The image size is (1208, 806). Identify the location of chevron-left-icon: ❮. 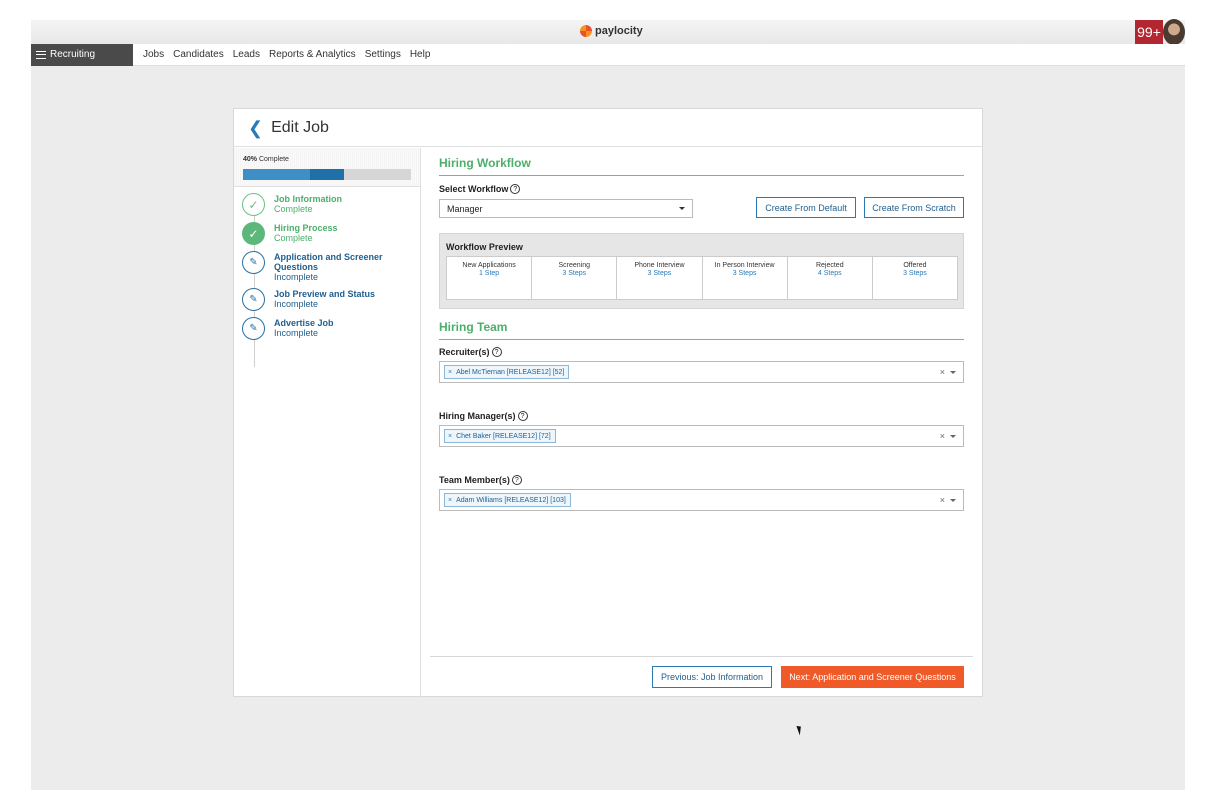
(255, 128).